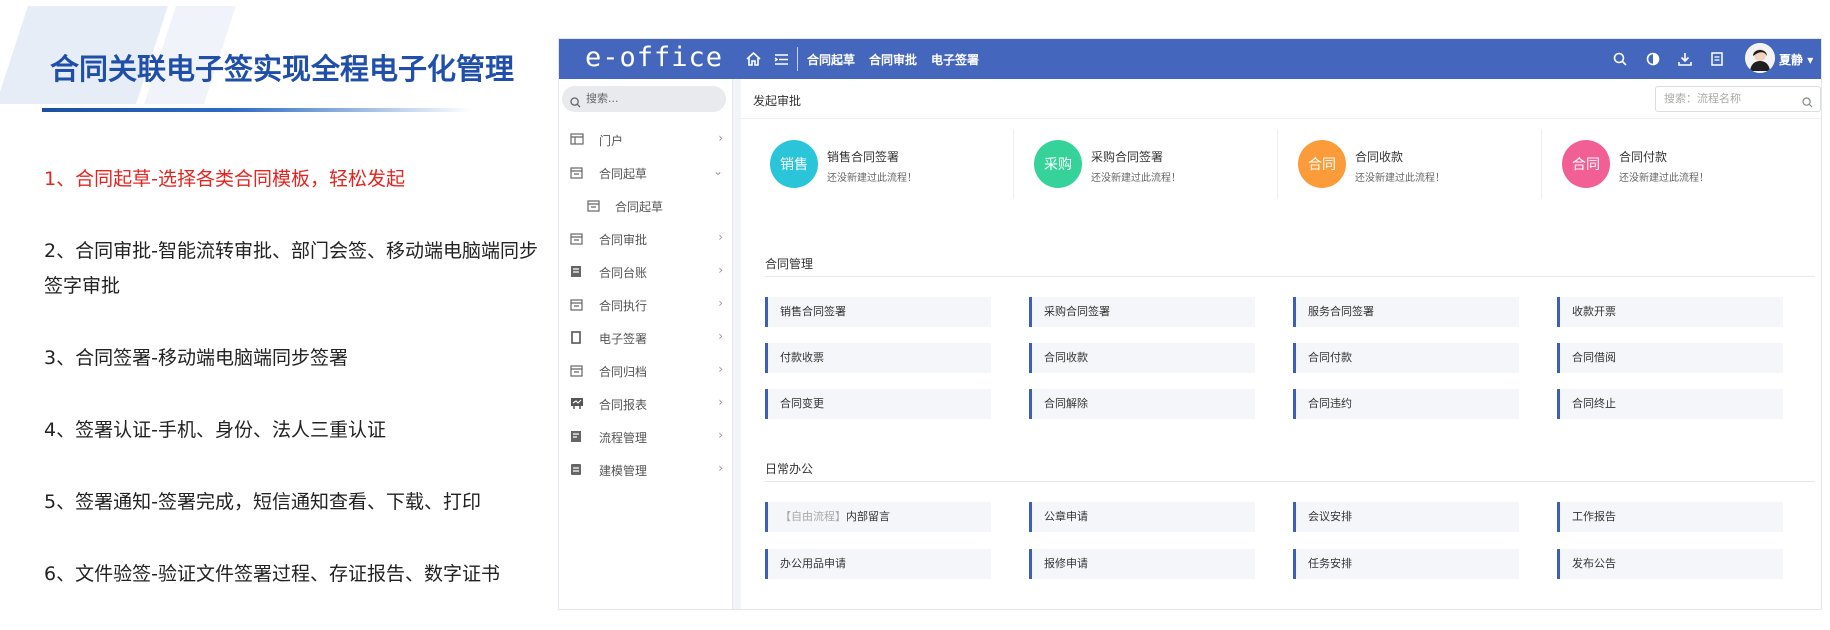  Describe the element at coordinates (1058, 164) in the screenshot. I see `badge-icon: 采购` at that location.